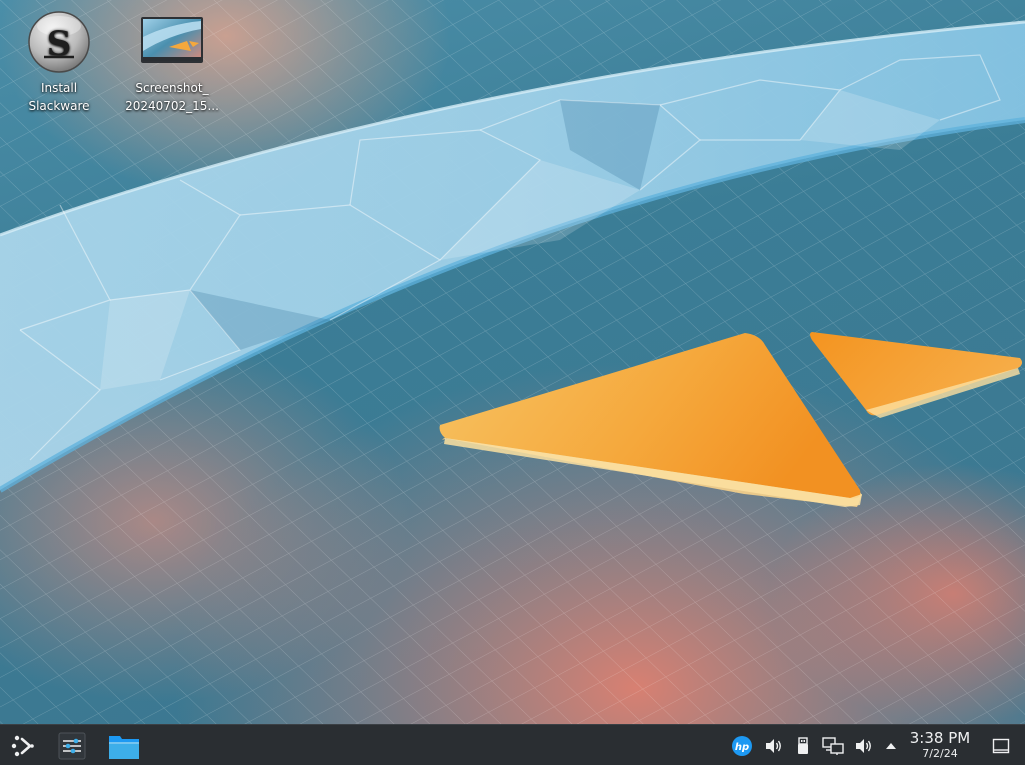 This screenshot has width=1025, height=765. I want to click on tray-hp-printer: hp, so click(742, 746).